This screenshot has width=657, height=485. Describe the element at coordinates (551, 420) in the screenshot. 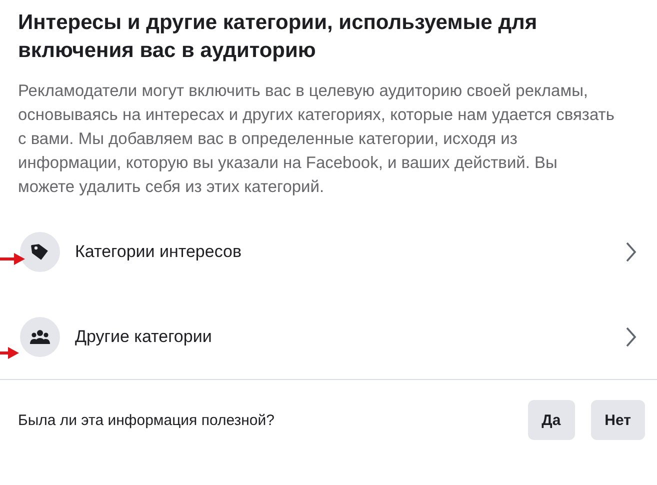

I see `feedback-button: Да` at that location.